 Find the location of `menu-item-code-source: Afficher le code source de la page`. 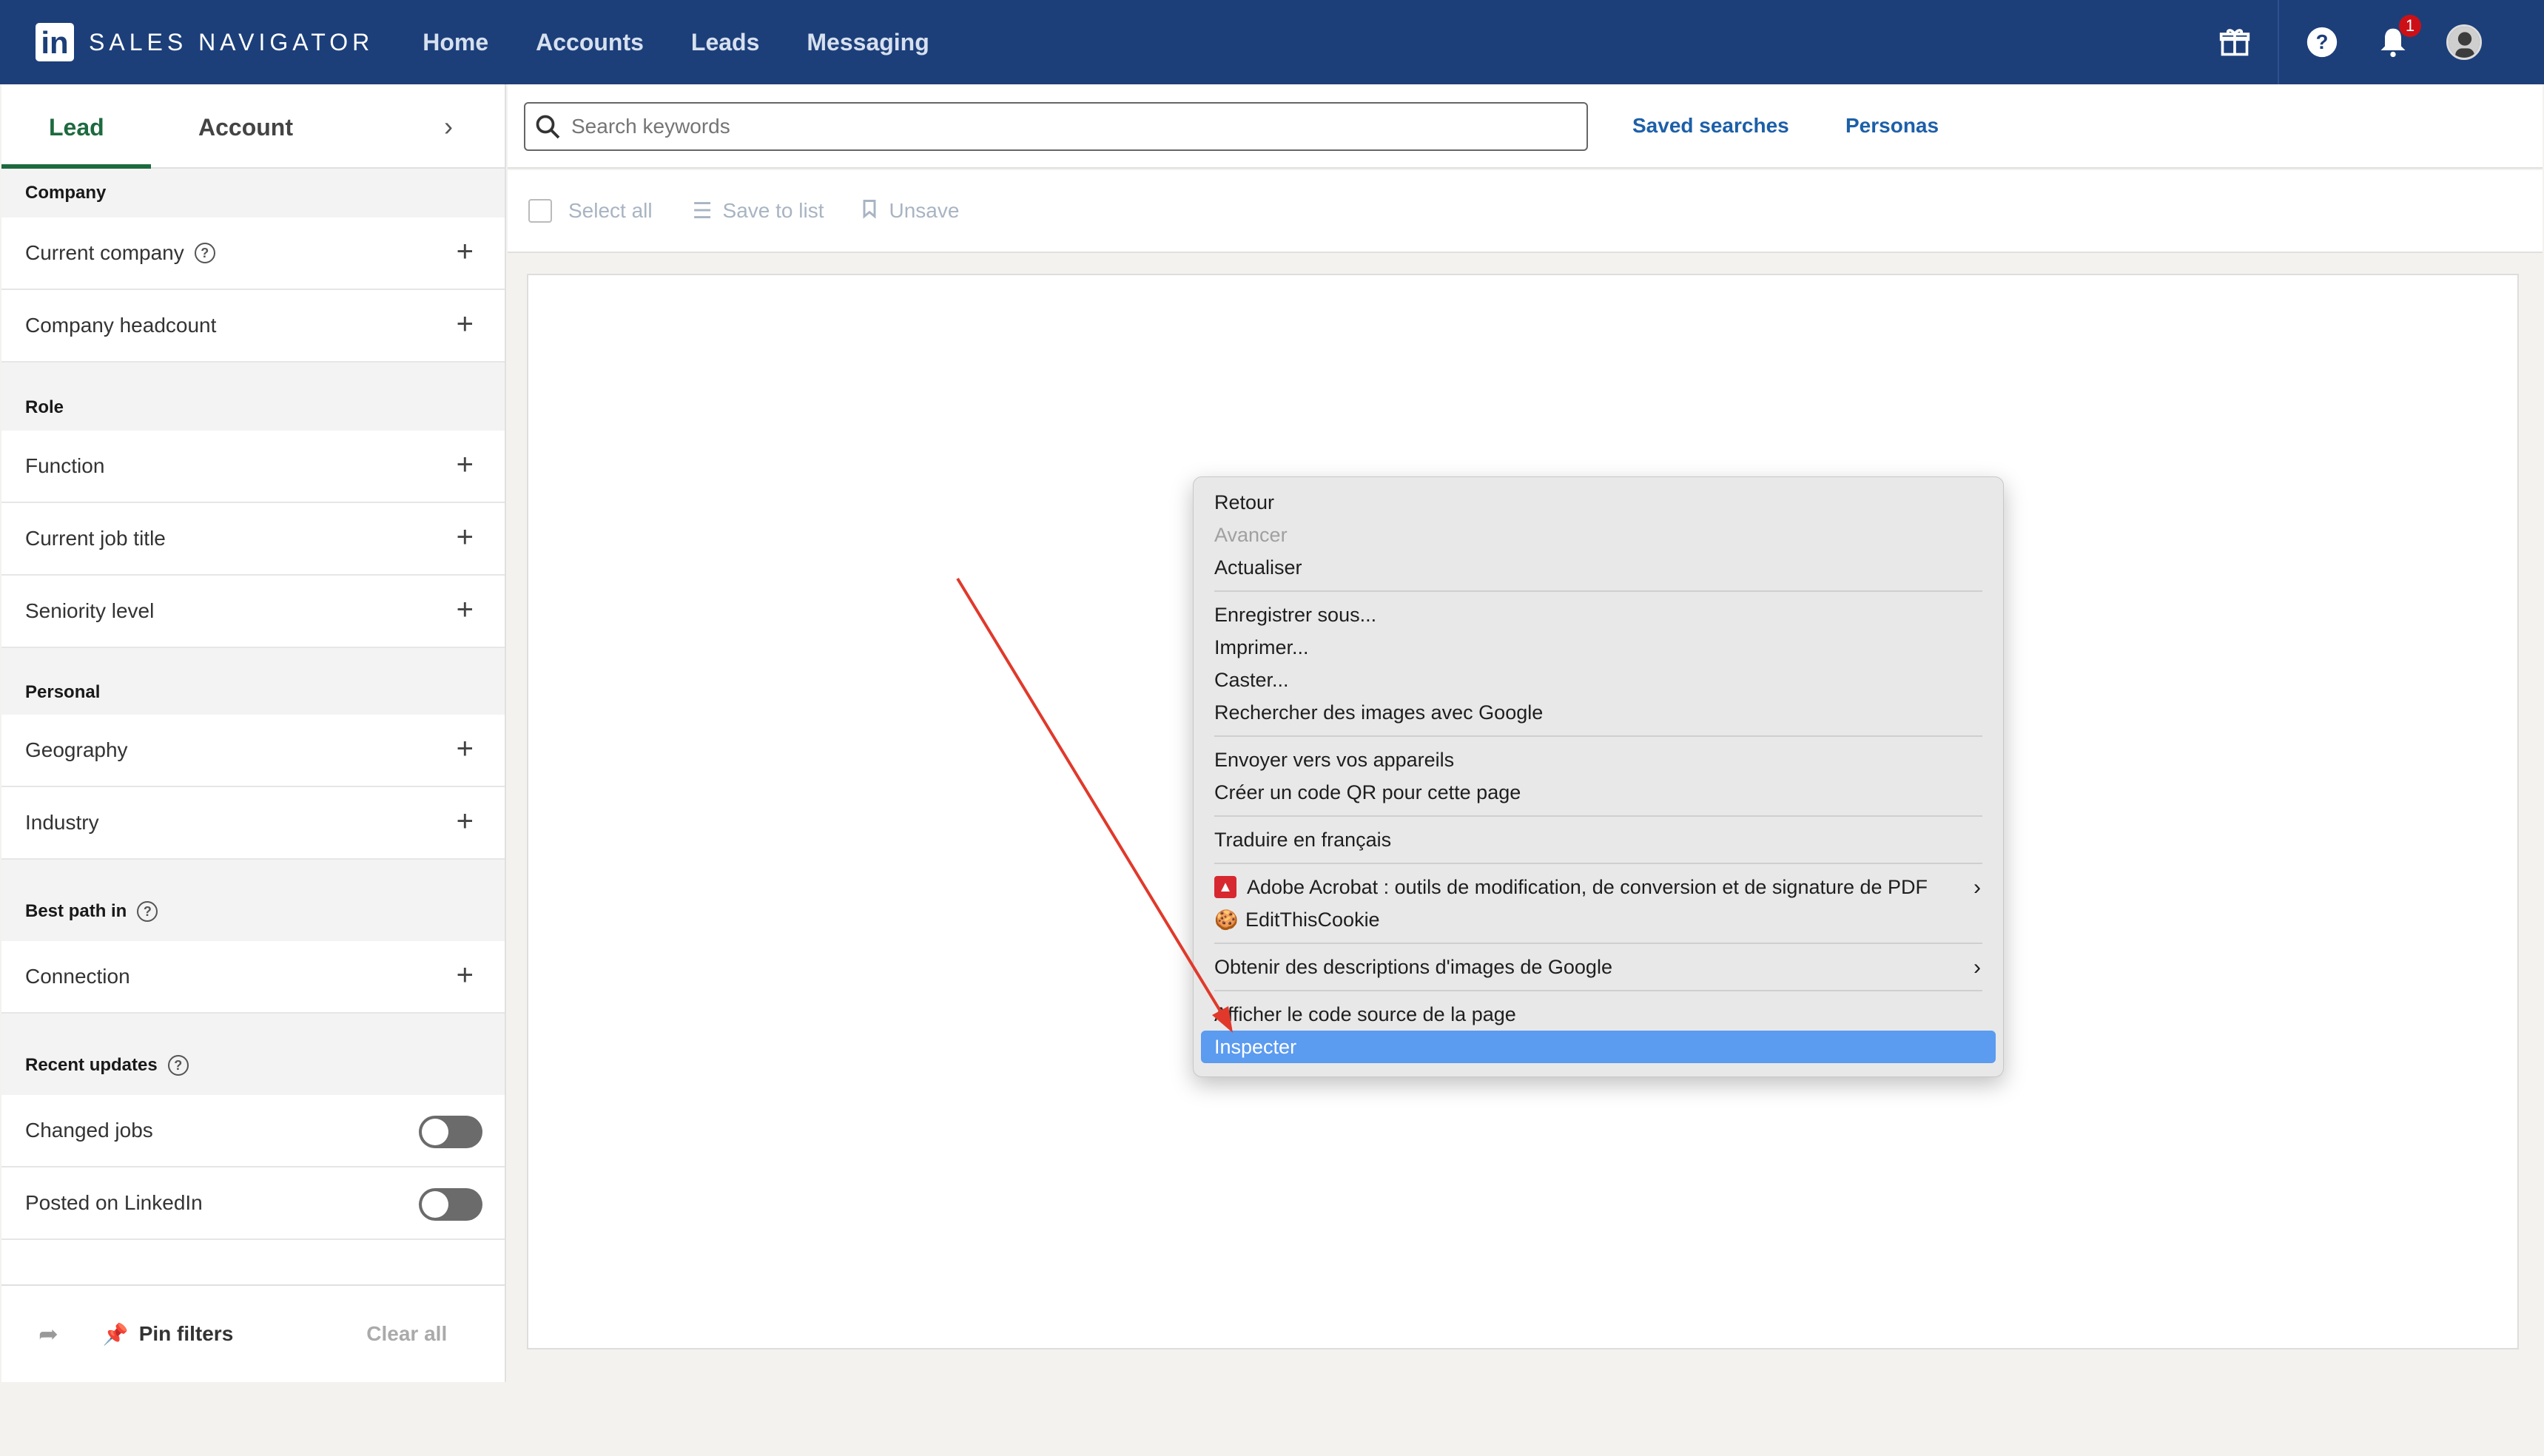

menu-item-code-source: Afficher le code source de la page is located at coordinates (1598, 1015).